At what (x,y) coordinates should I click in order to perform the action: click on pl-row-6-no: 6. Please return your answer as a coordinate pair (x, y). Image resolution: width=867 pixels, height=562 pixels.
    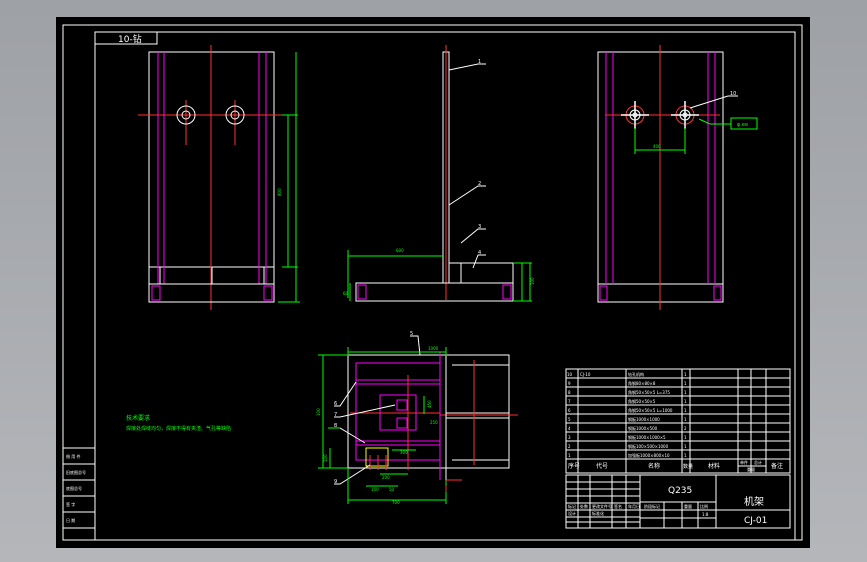
    Looking at the image, I should click on (569, 410).